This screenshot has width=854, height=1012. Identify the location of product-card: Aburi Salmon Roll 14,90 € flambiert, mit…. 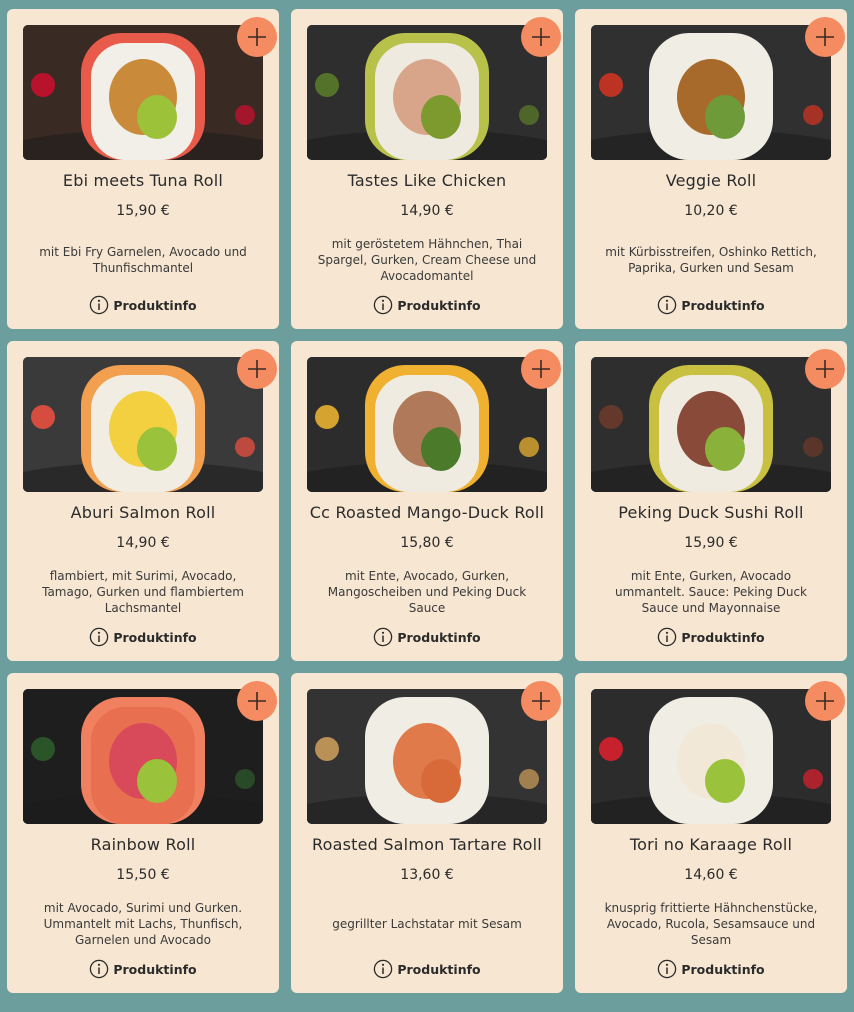
(143, 501).